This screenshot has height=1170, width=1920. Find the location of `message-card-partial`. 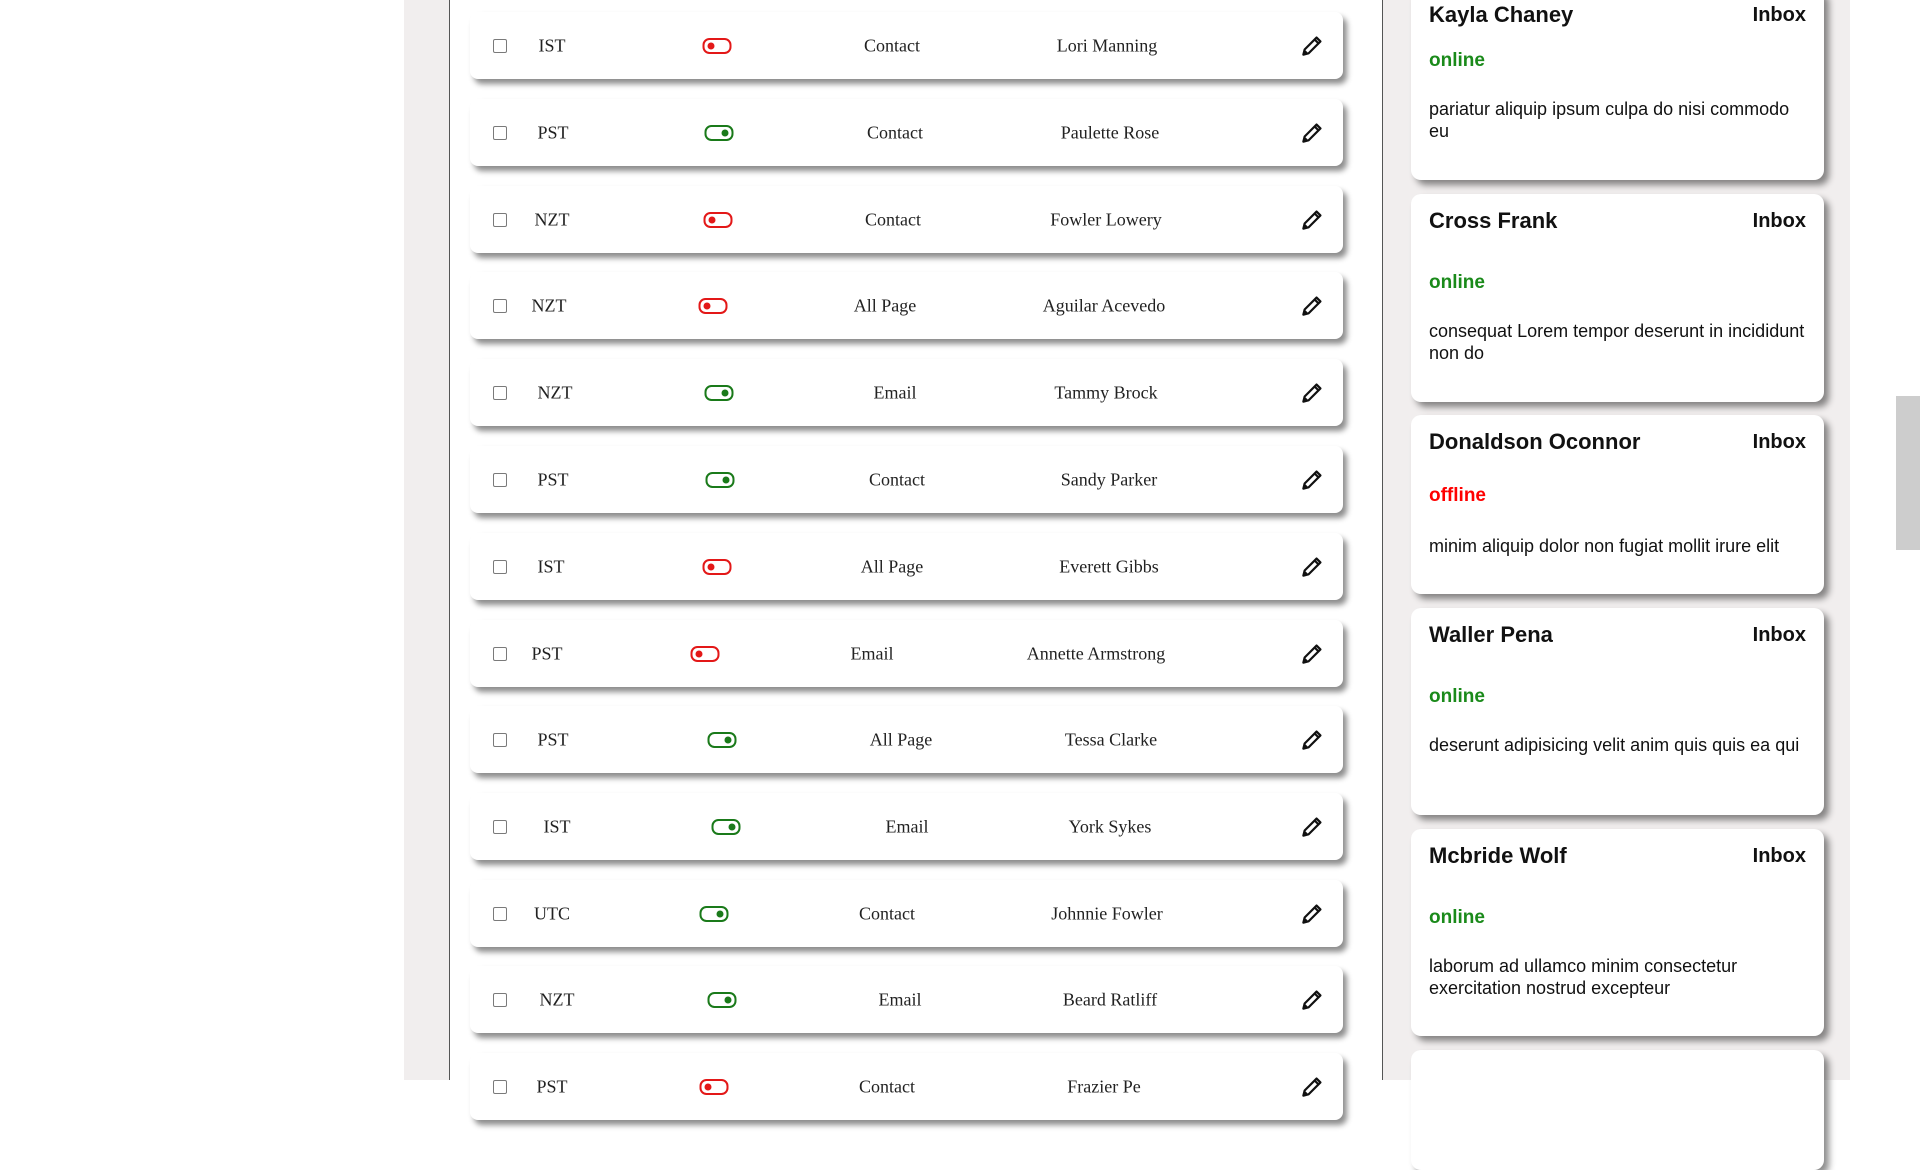

message-card-partial is located at coordinates (1617, 1110).